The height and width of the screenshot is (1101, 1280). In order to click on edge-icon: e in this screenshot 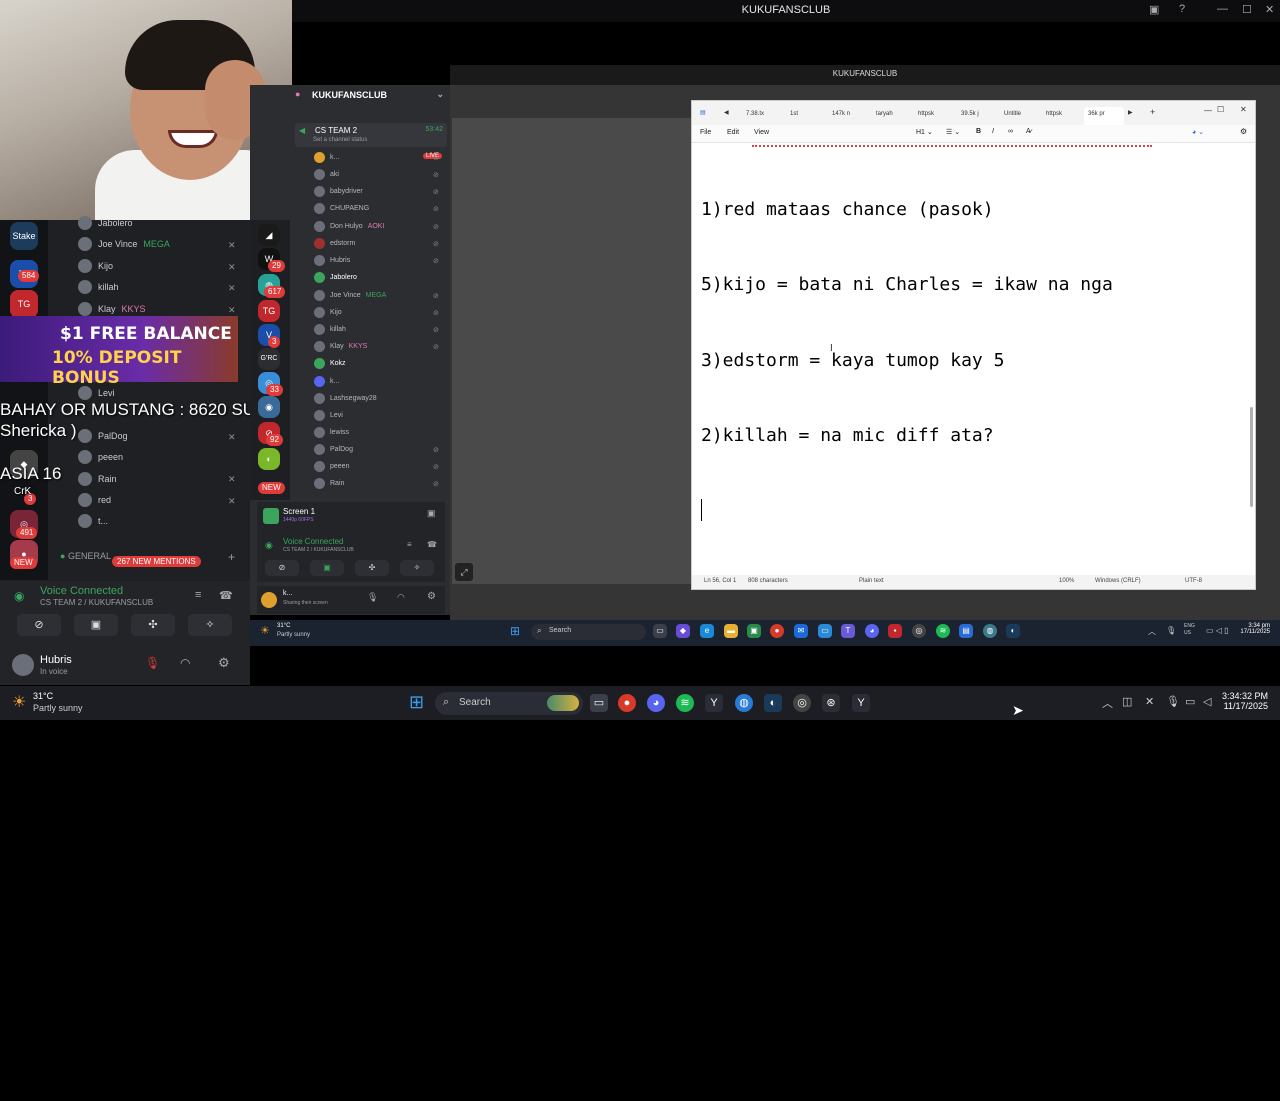, I will do `click(707, 631)`.